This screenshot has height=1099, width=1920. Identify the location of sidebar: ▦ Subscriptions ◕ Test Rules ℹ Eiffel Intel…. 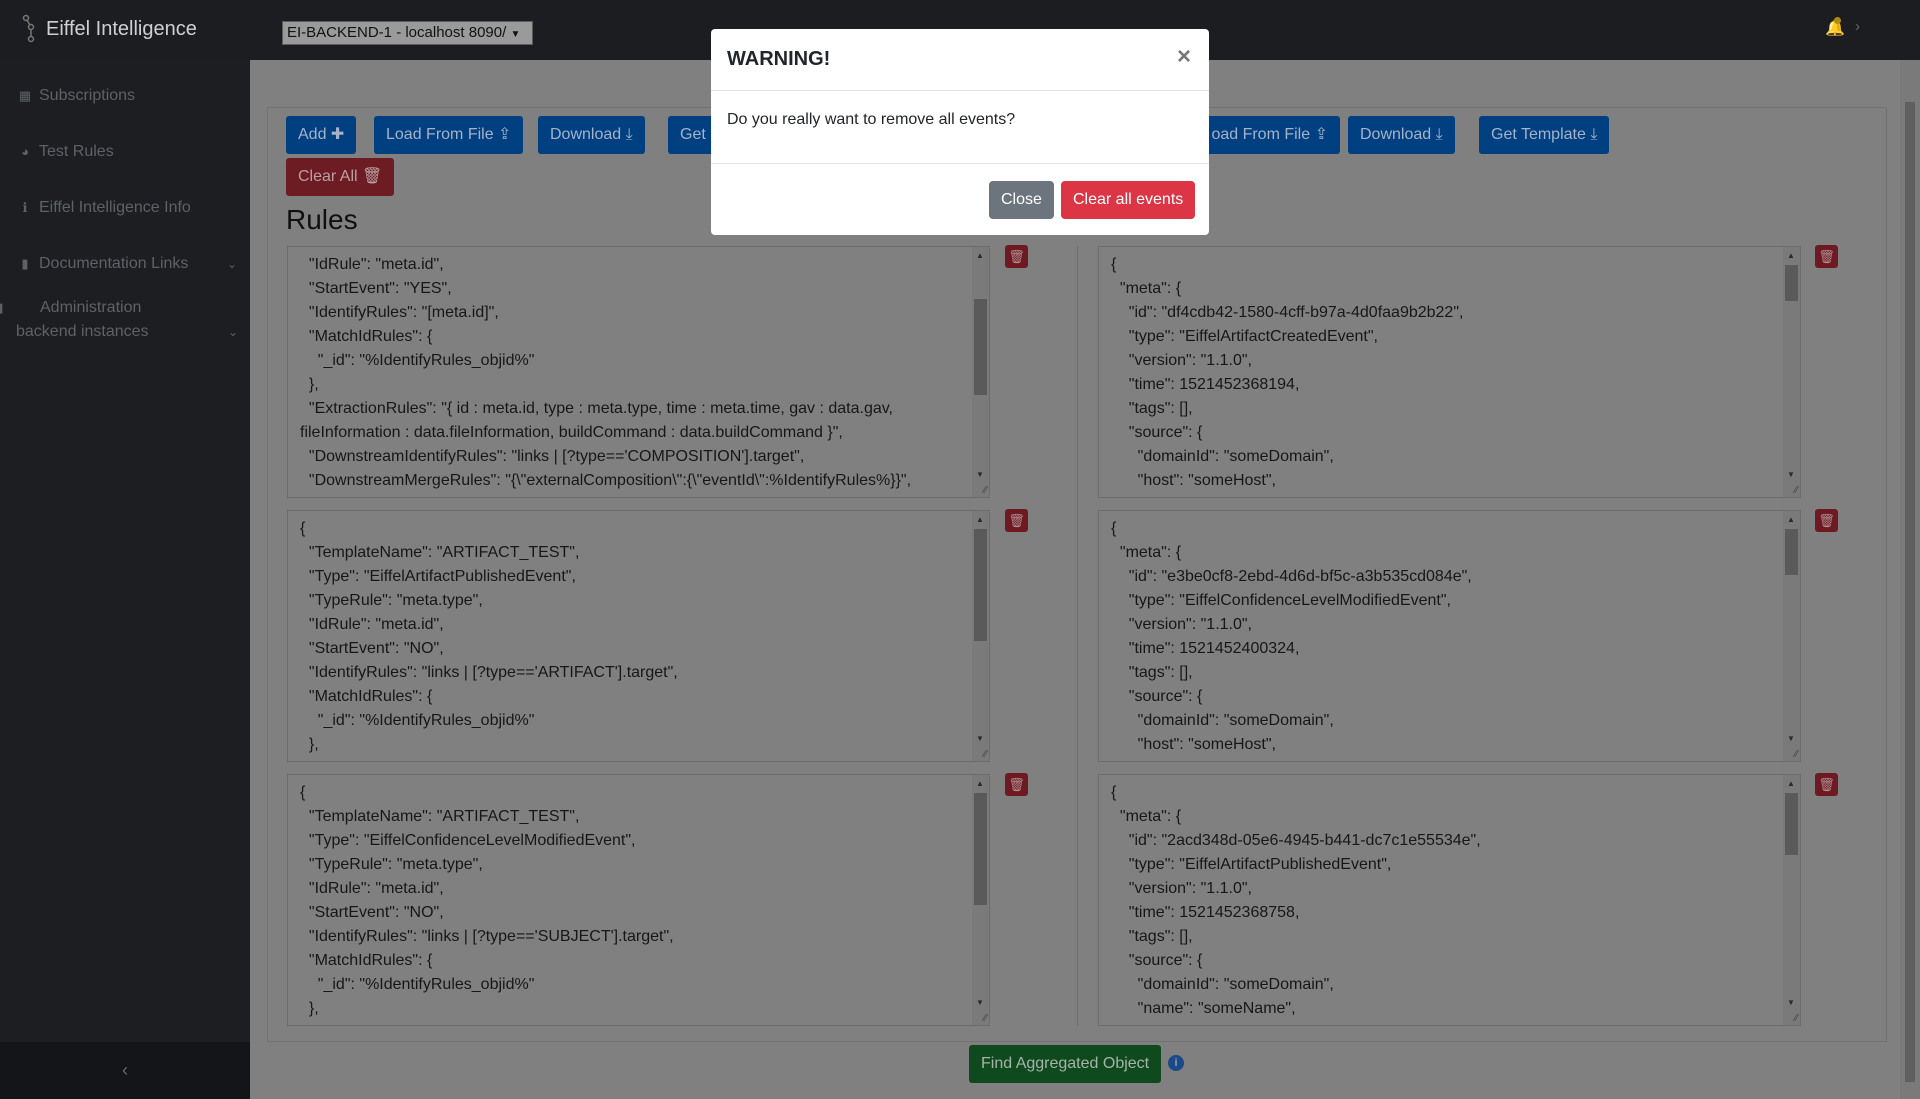
(125, 579).